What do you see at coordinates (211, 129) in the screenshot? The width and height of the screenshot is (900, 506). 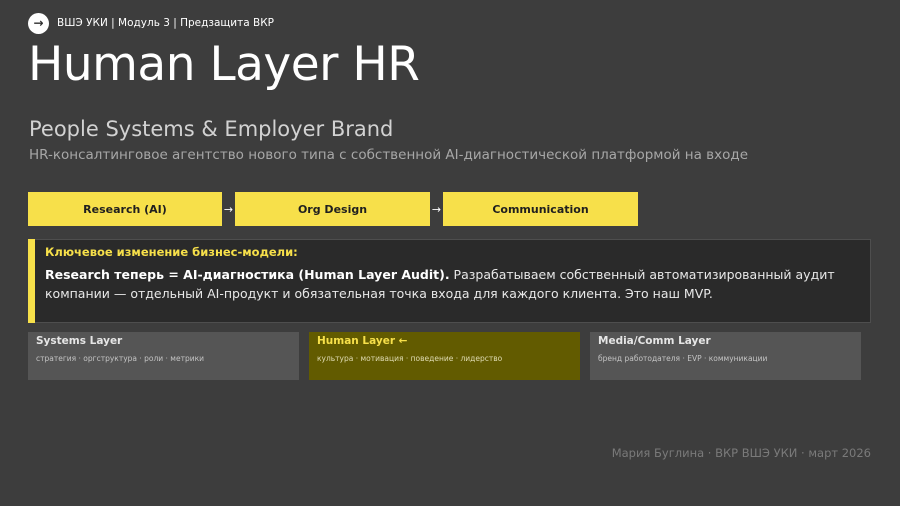 I see `page-subtitle: People Systems & Employer Brand` at bounding box center [211, 129].